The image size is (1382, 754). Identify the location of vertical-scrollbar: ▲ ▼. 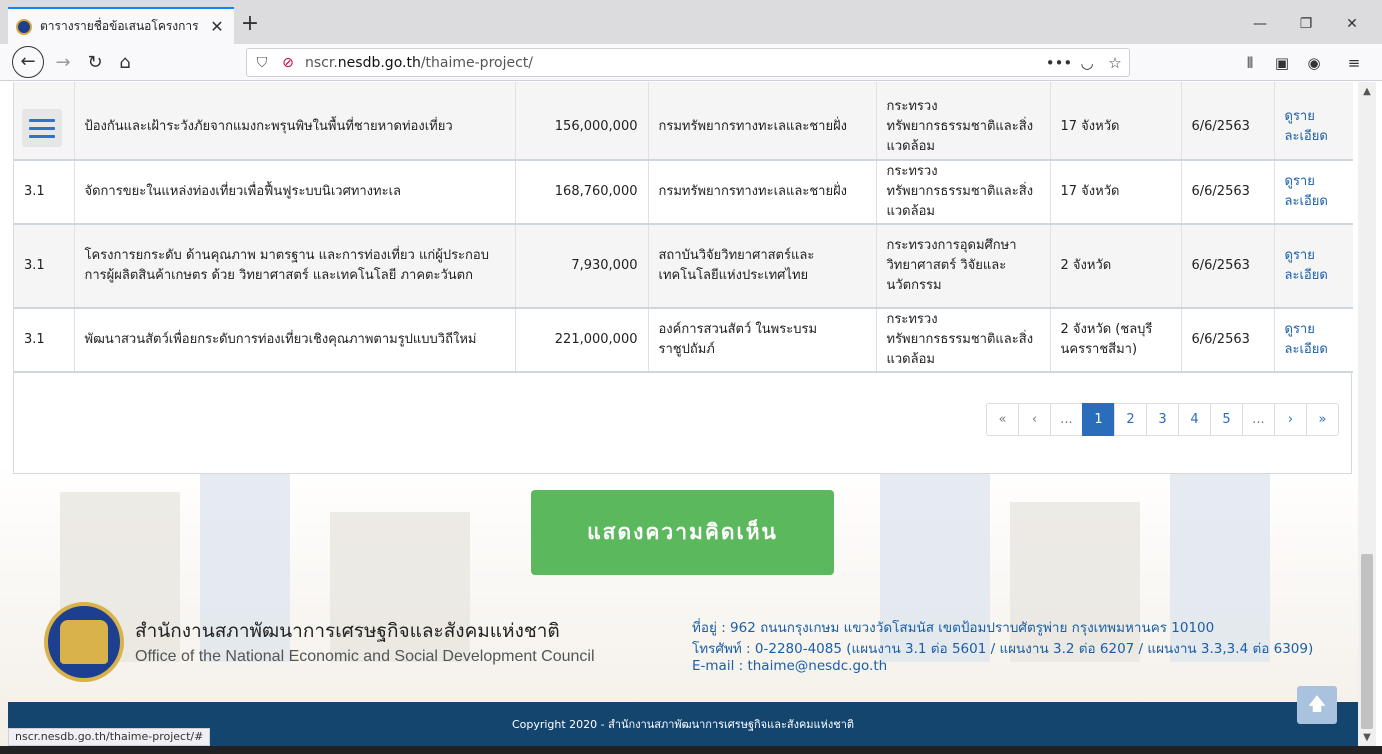
(1367, 414).